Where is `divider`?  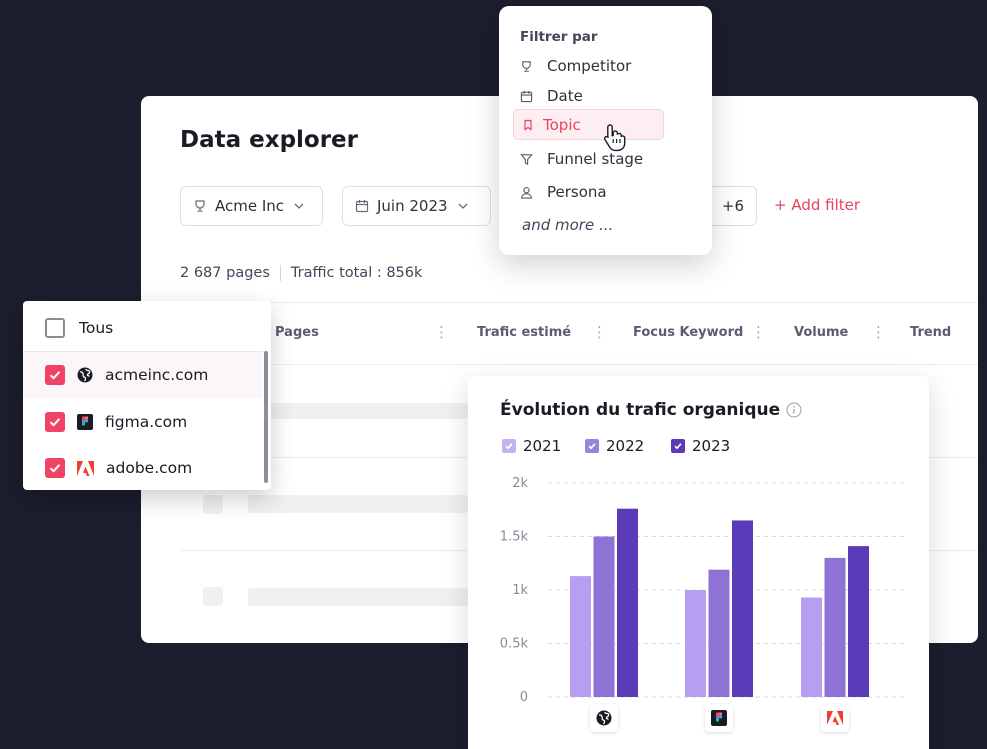
divider is located at coordinates (280, 273).